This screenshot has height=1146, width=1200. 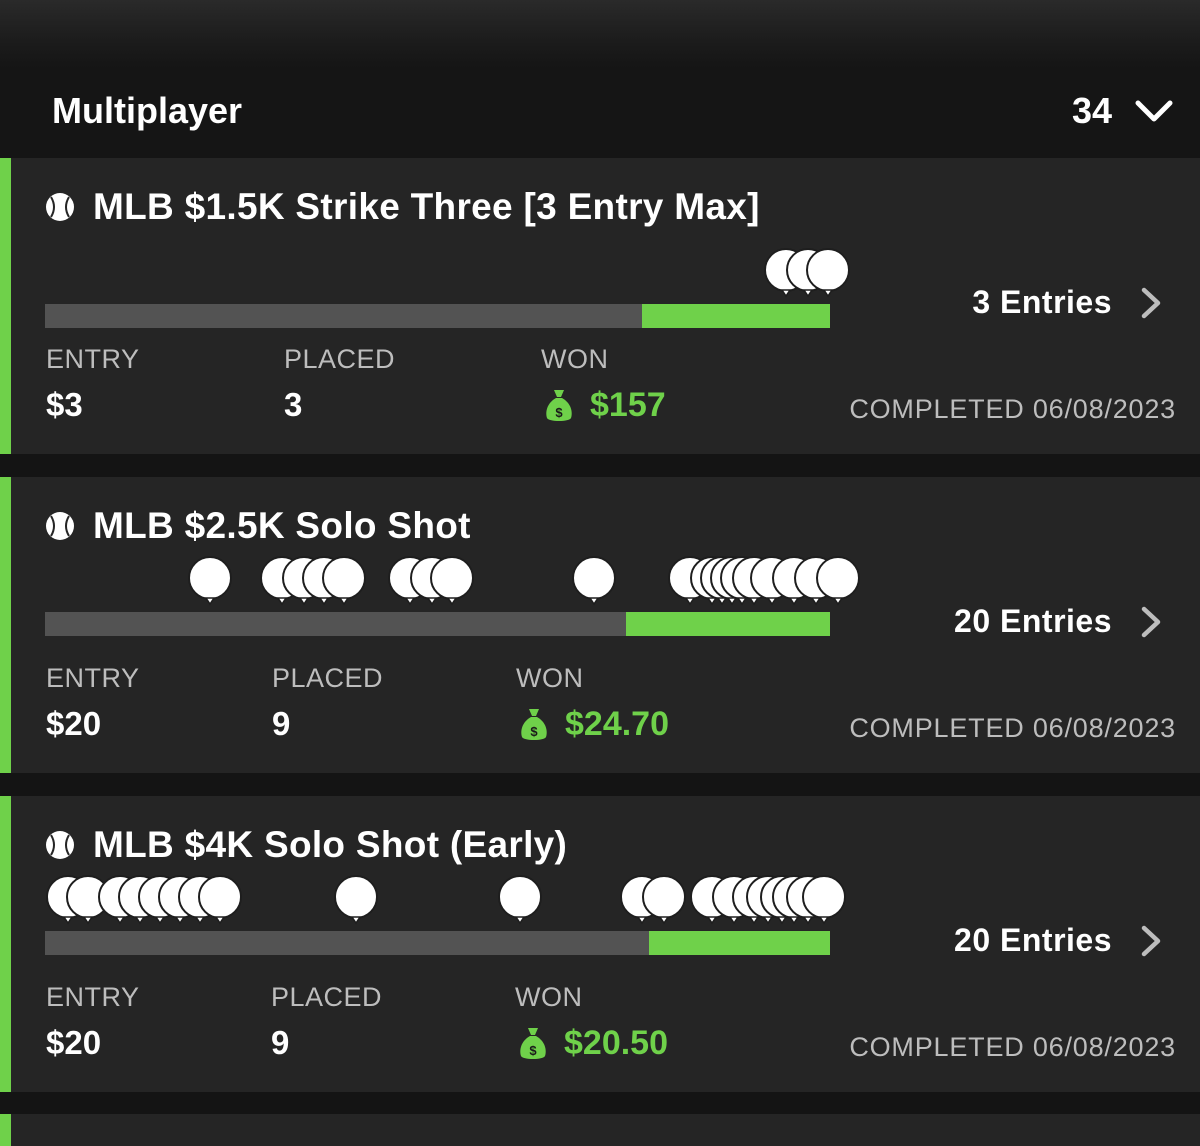 I want to click on card-title-row: MLB $1.5K Strike Three [3 Entry Max], so click(x=402, y=207).